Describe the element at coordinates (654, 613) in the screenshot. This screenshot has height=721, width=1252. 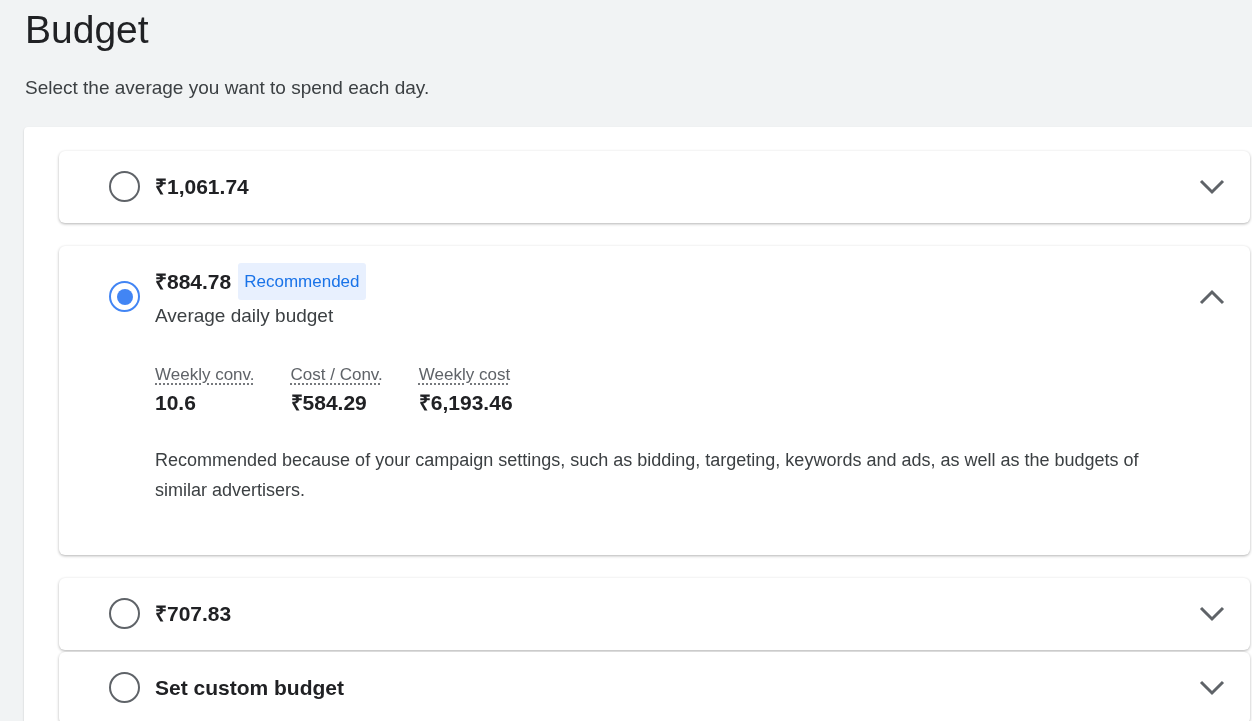
I see `budget-option-card: ₹707.83` at that location.